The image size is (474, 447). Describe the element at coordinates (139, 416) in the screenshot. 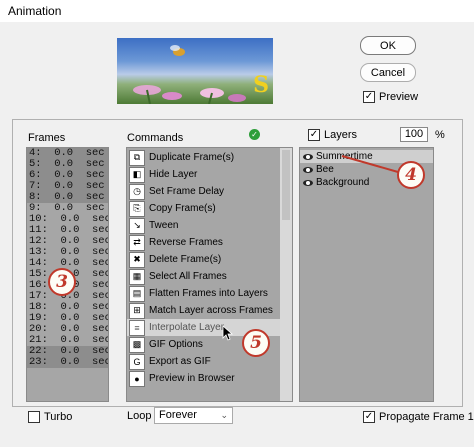

I see `loop-label: Loop` at that location.